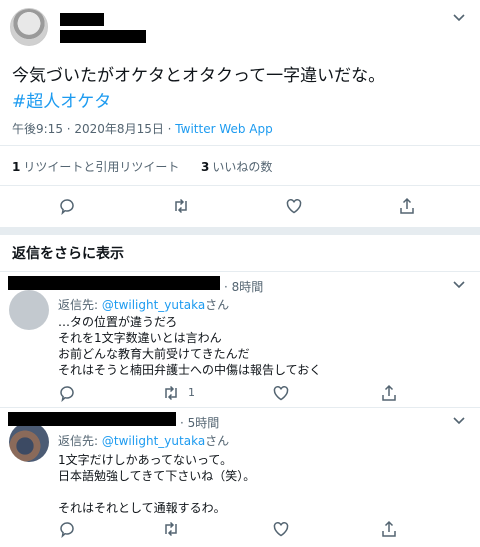 This screenshot has width=480, height=547. Describe the element at coordinates (223, 129) in the screenshot. I see `source-app-link: Twitter Web App` at that location.